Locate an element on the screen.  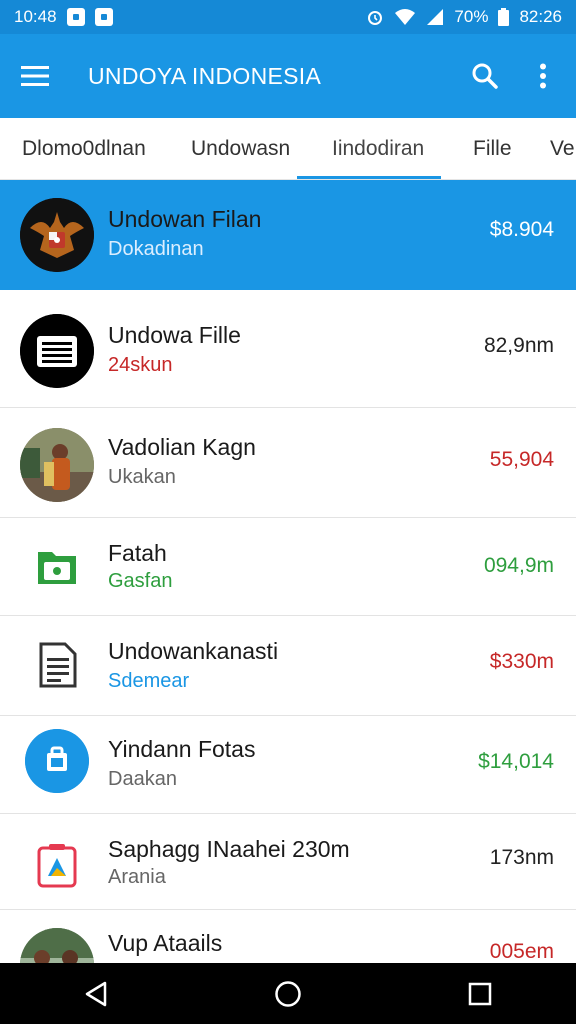
garuda-emblem-icon is located at coordinates (57, 235).